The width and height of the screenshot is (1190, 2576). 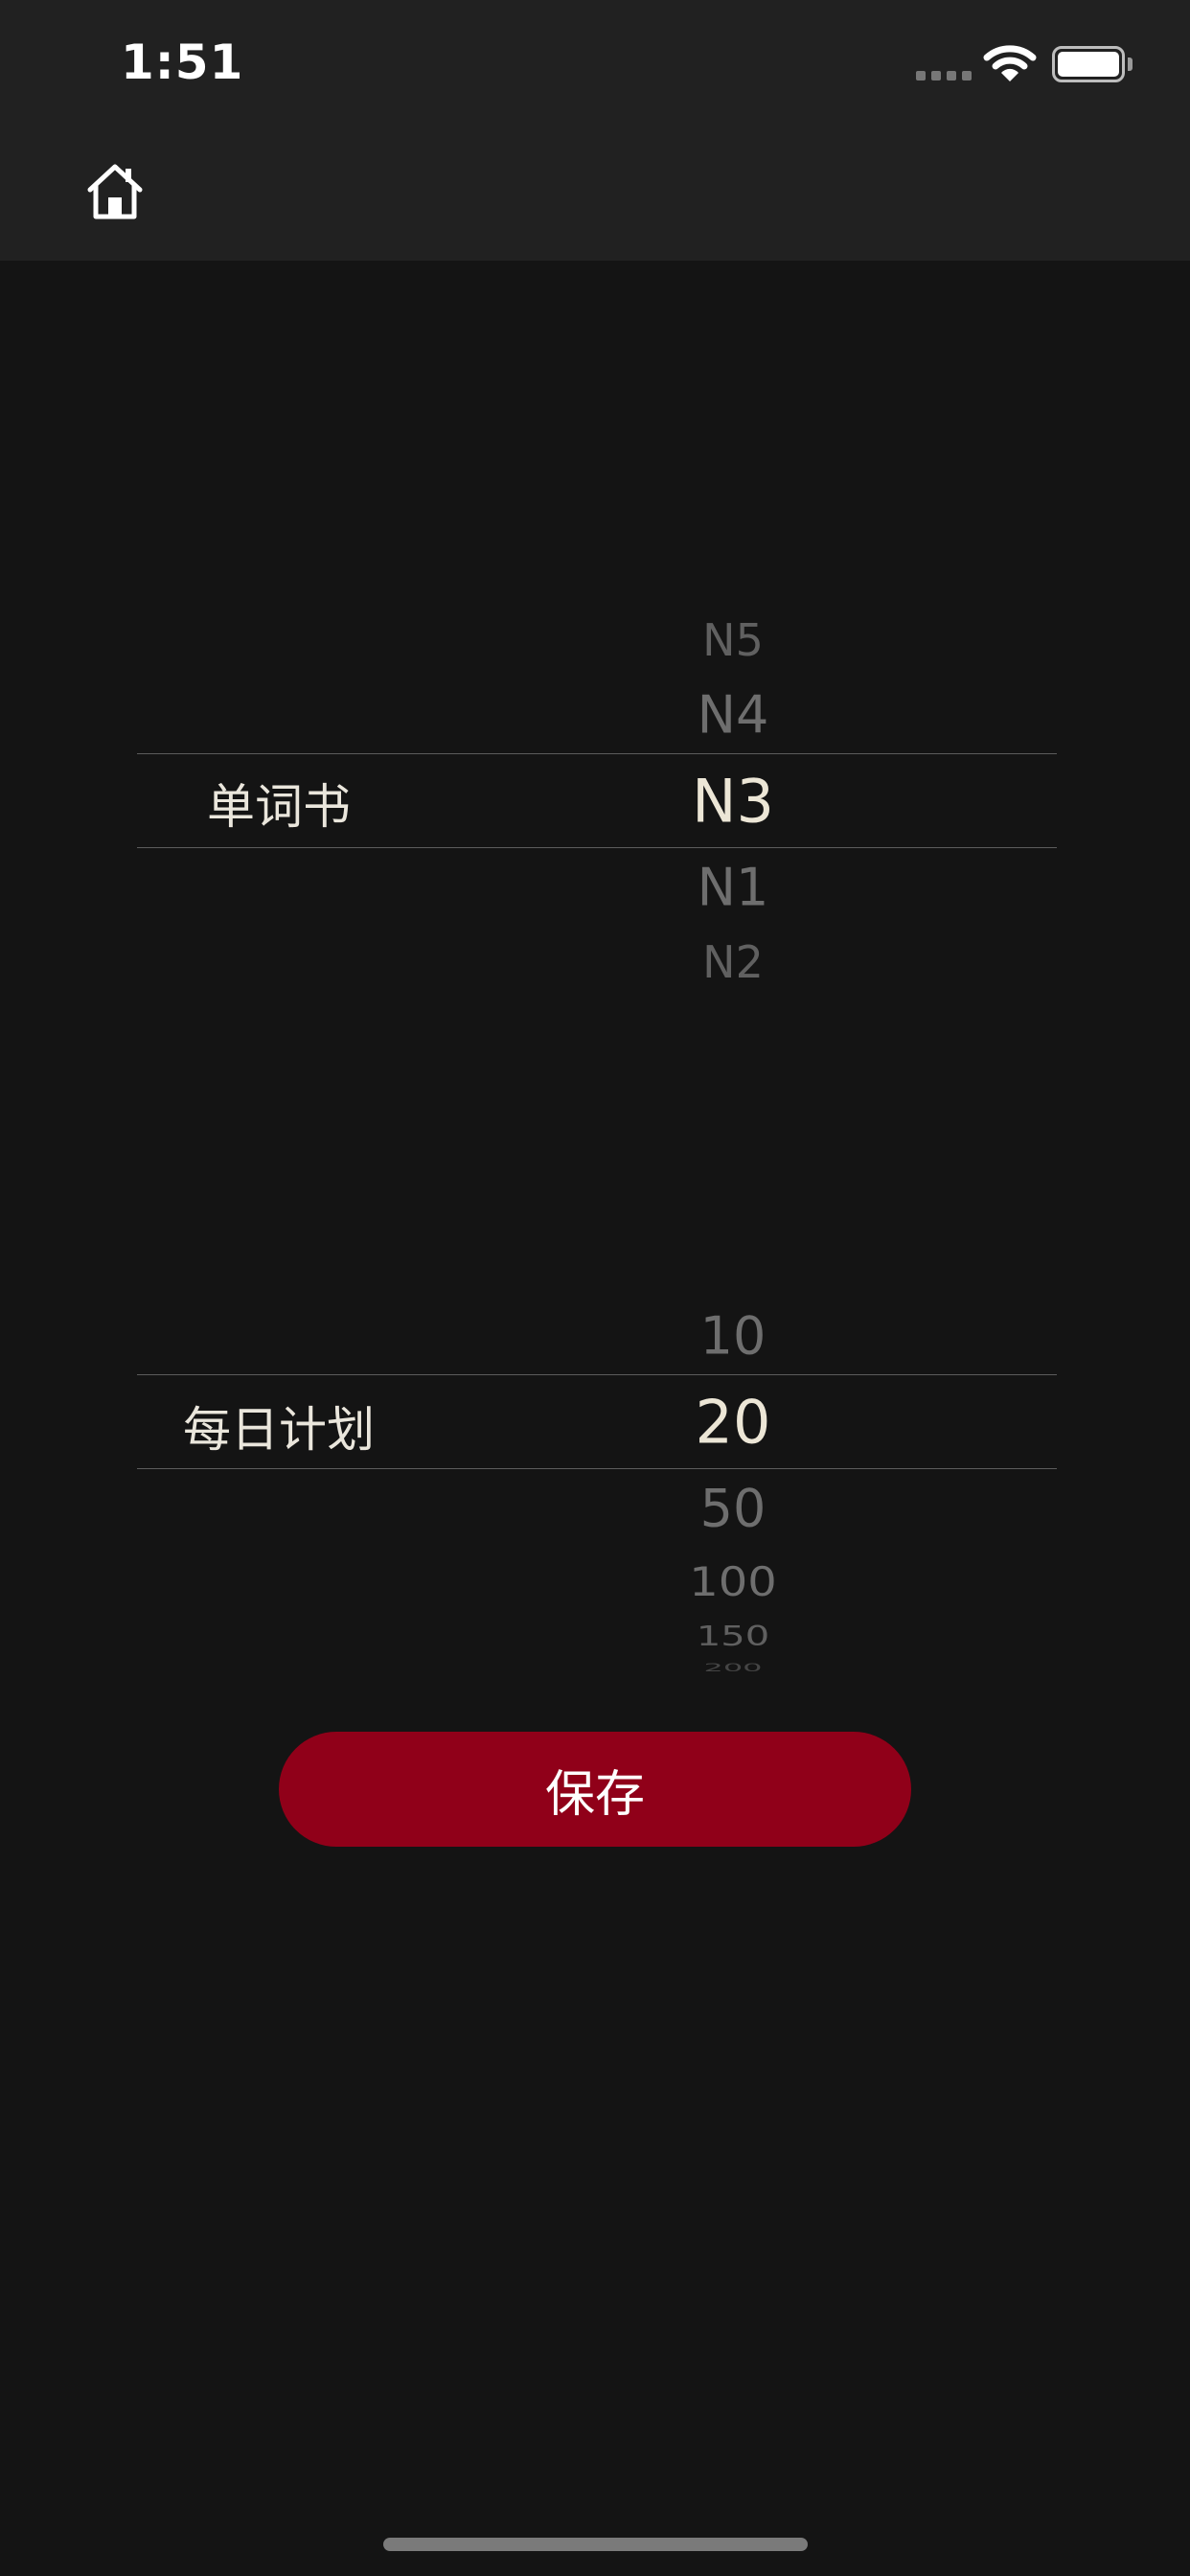 What do you see at coordinates (183, 62) in the screenshot?
I see `status-time: 1:51` at bounding box center [183, 62].